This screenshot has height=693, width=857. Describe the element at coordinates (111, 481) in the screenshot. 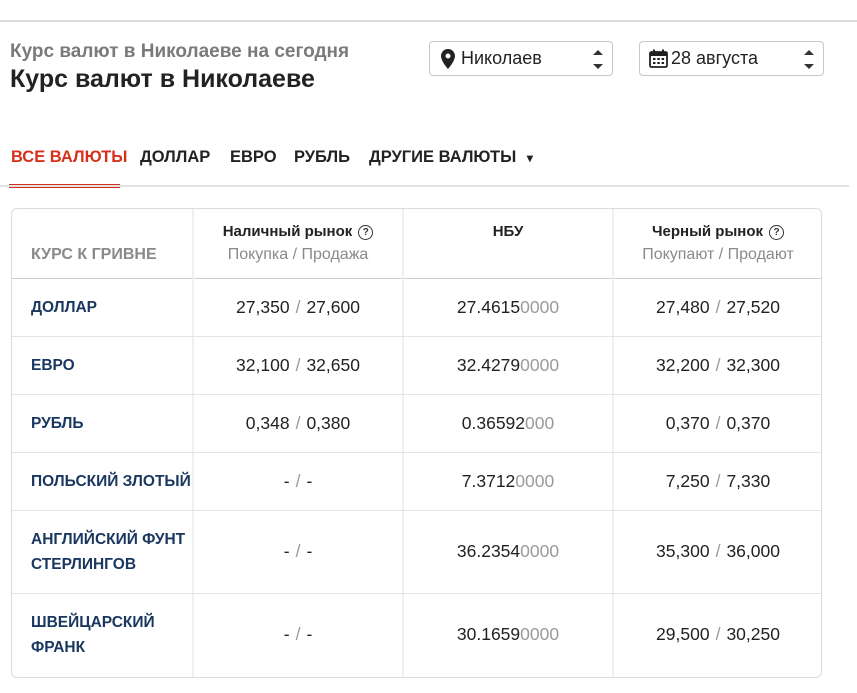

I see `currency-name-link: ПОЛЬСКИЙ ЗЛОТЫЙ` at that location.